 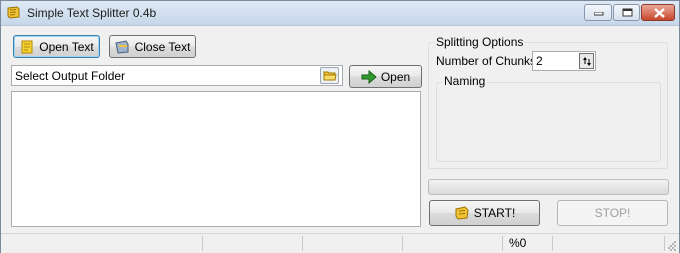 I want to click on status-progress-percent: %0, so click(x=528, y=243).